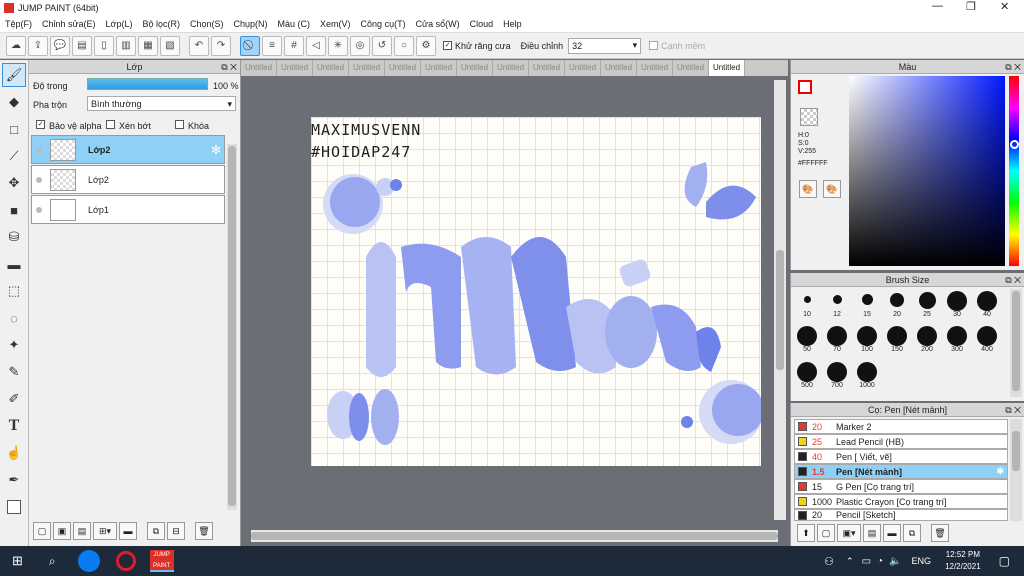 This screenshot has width=1024, height=576. Describe the element at coordinates (987, 304) in the screenshot. I see `brush-size-option: 40` at that location.